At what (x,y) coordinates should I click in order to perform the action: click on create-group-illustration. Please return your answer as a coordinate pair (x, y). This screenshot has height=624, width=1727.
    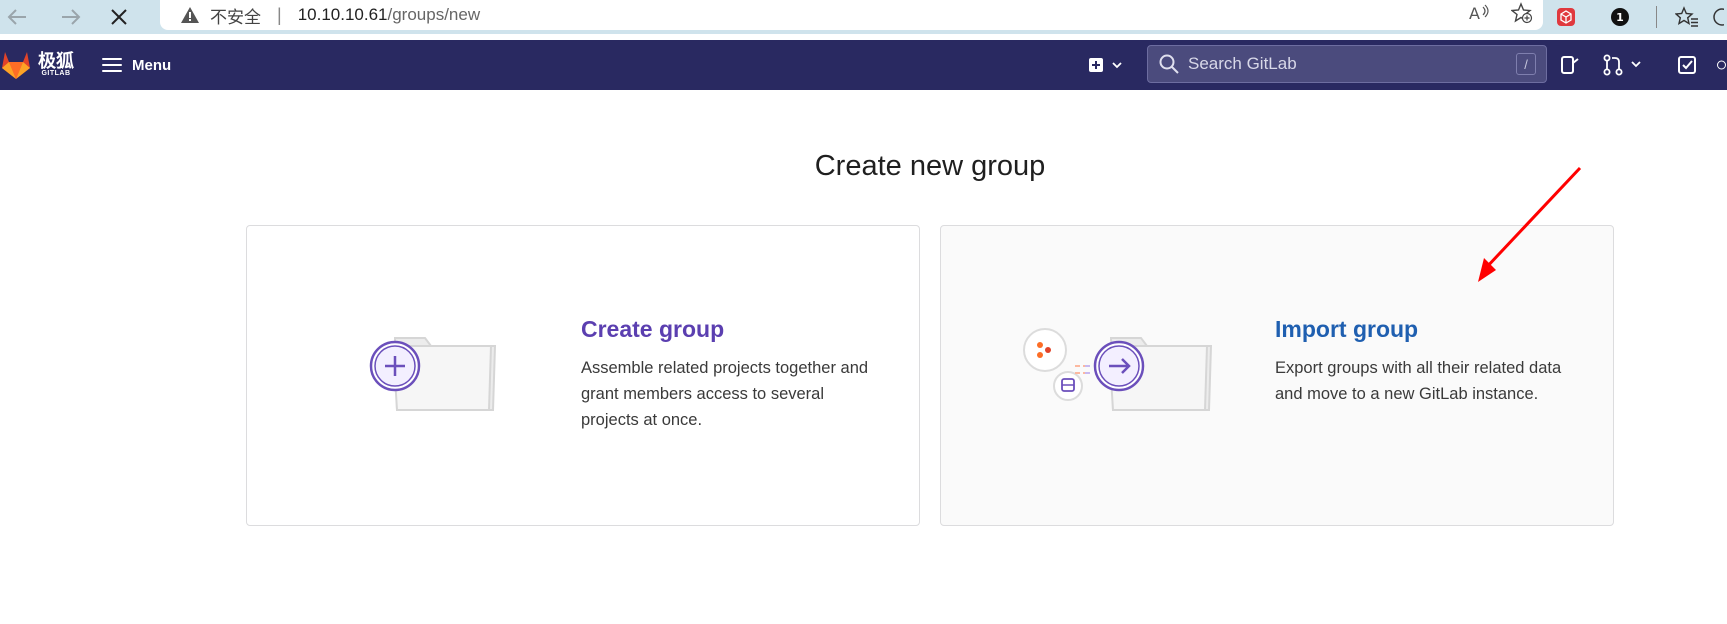
    Looking at the image, I should click on (437, 373).